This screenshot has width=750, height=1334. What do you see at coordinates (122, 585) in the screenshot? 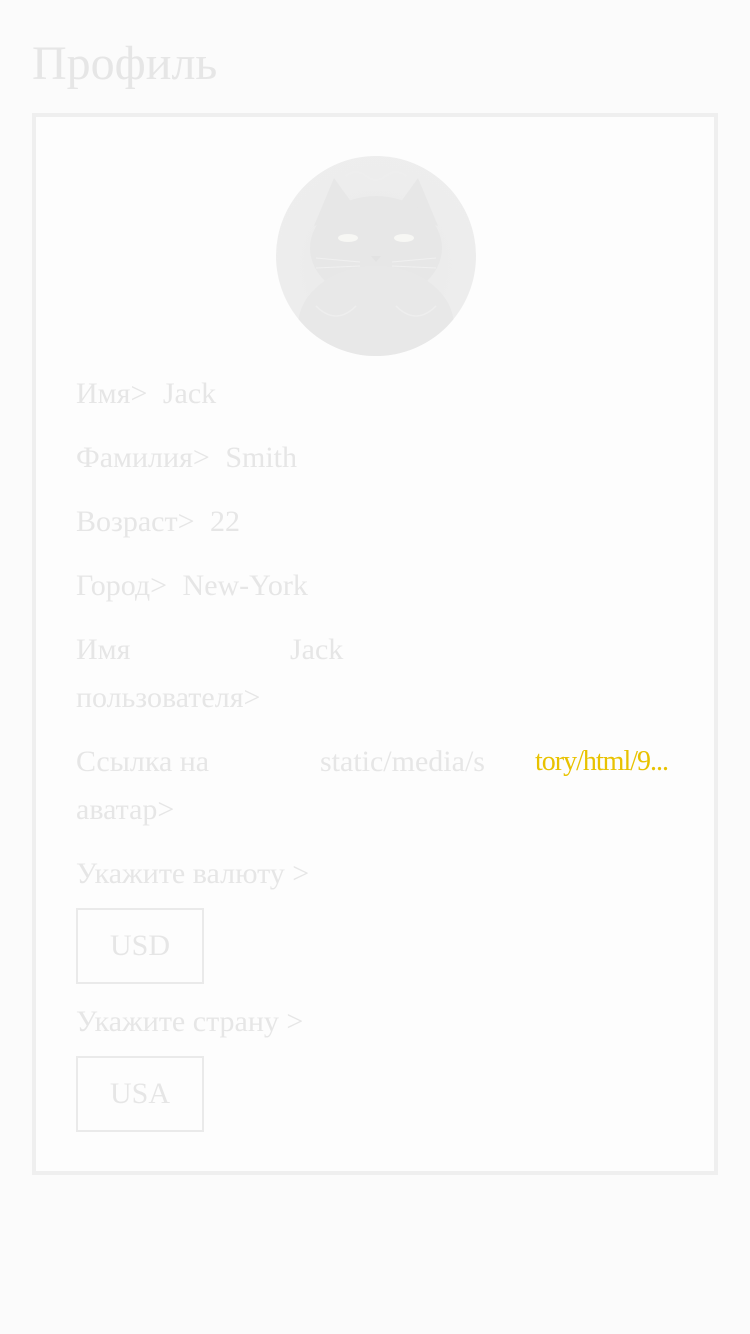
I see `city-label: Город>` at bounding box center [122, 585].